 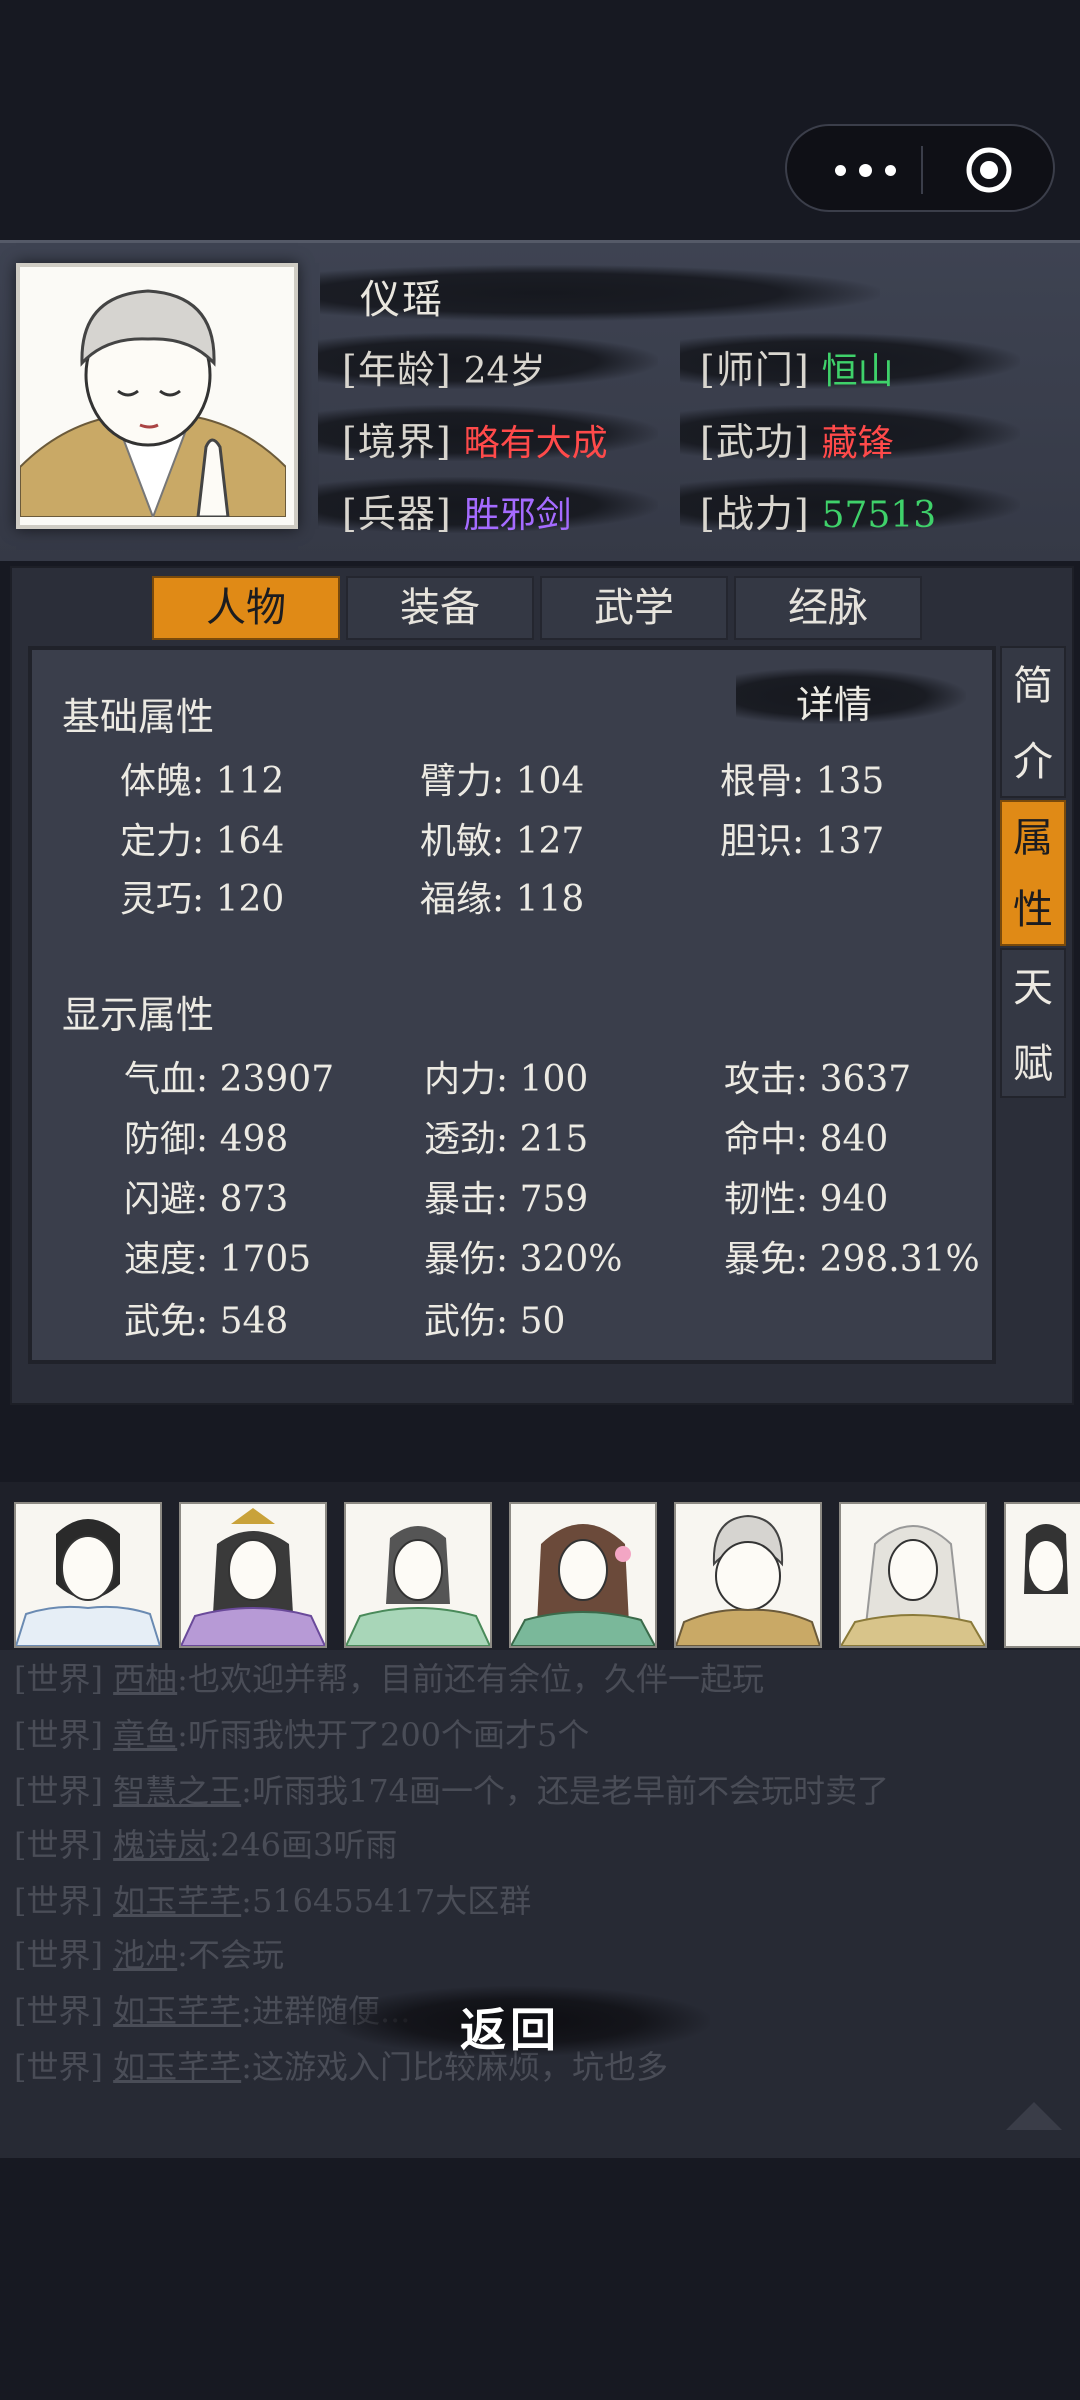 I want to click on chat-sender: 槐诗岚, so click(x=161, y=1845).